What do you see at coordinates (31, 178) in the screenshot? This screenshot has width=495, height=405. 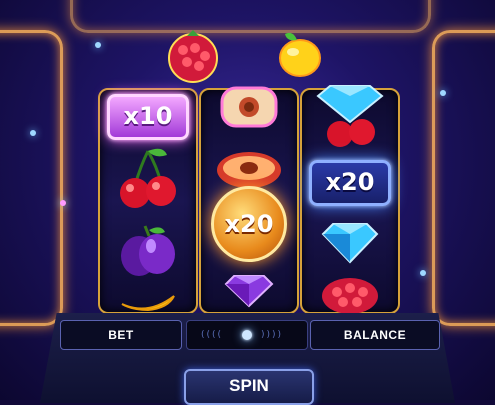 I see `neon-frame-left` at bounding box center [31, 178].